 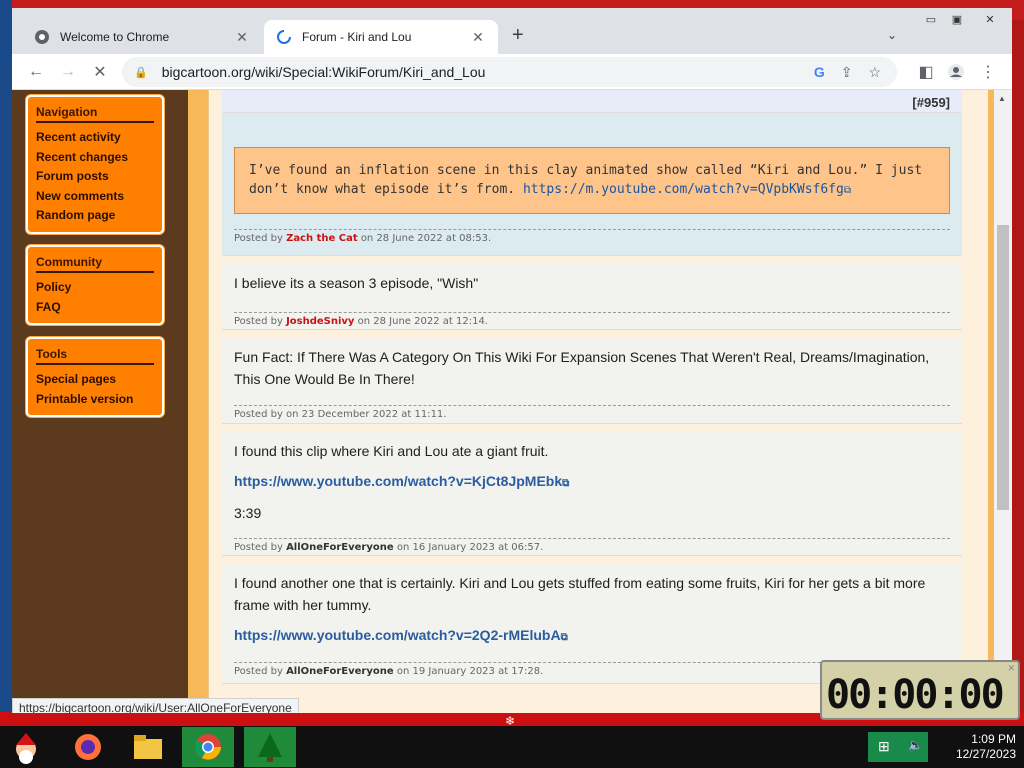 I want to click on tab-welcome-to-chrome: Welcome to Chrome ✕, so click(x=142, y=37).